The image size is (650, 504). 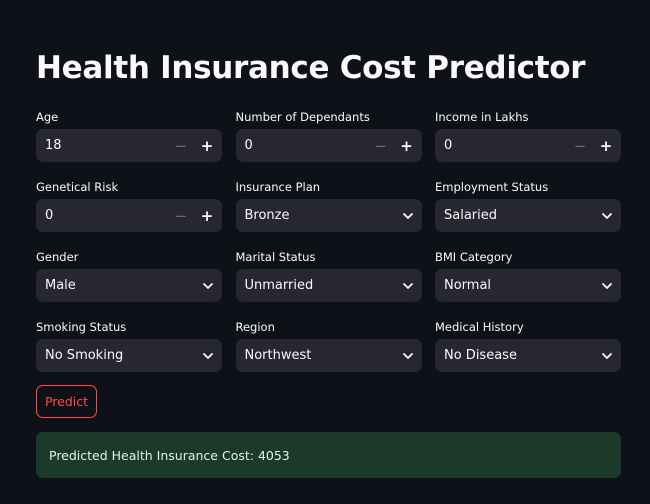 What do you see at coordinates (47, 117) in the screenshot?
I see `age-label: Age` at bounding box center [47, 117].